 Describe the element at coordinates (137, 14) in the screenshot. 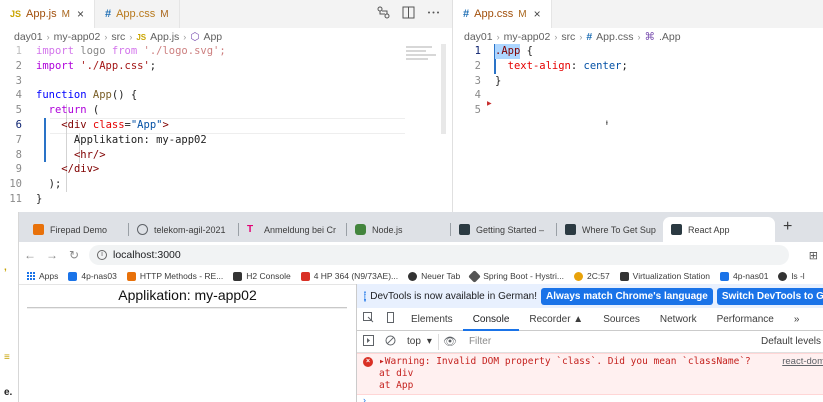

I see `tab-app-css: # App.css M` at that location.